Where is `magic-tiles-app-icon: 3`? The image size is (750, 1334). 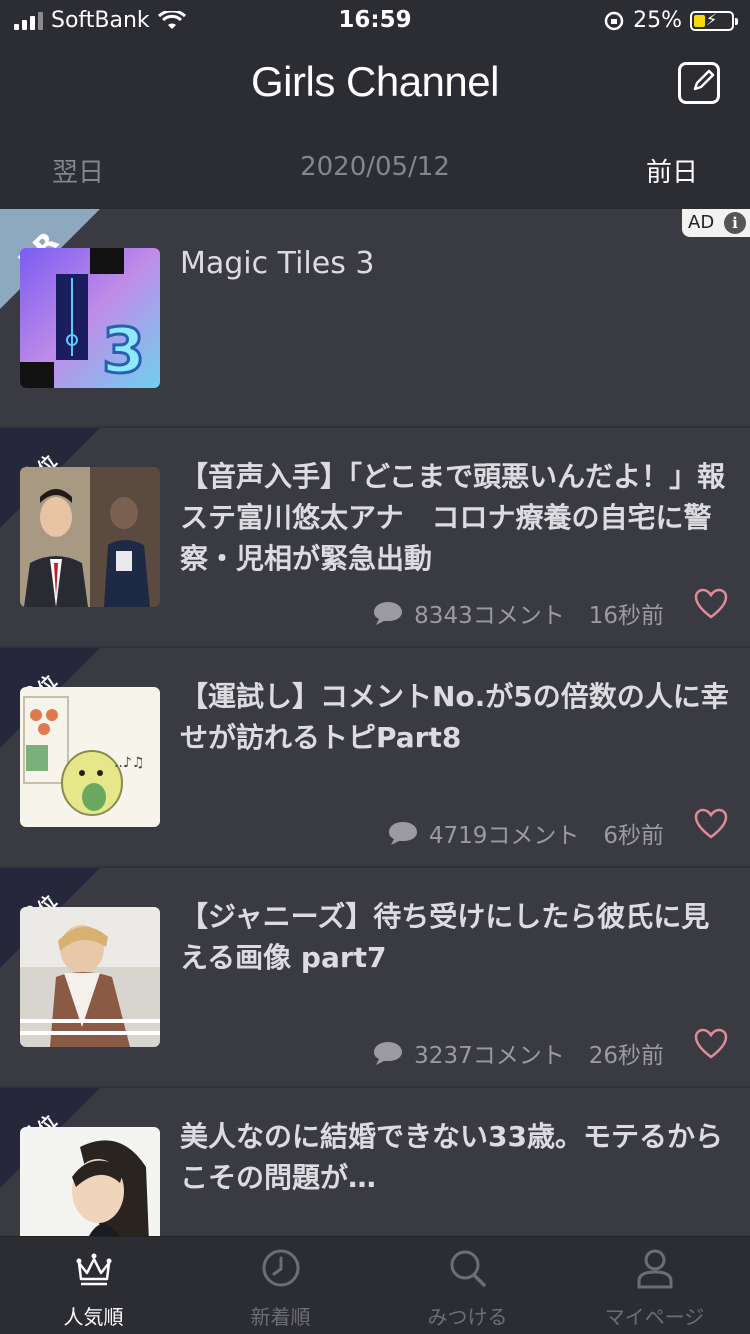
magic-tiles-app-icon: 3 is located at coordinates (90, 318).